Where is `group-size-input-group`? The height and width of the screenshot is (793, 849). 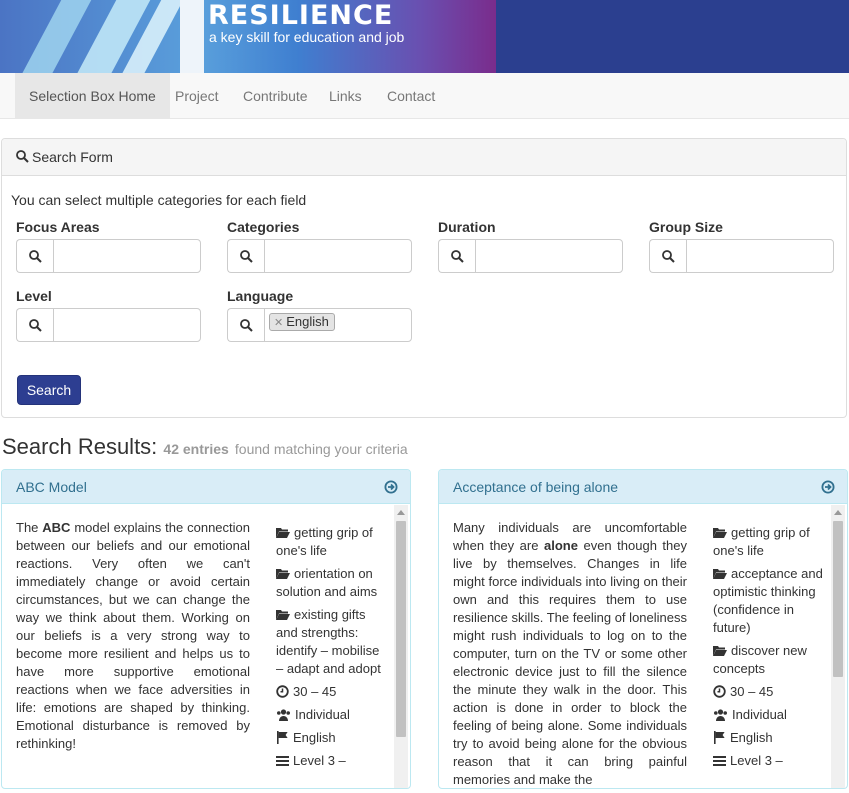
group-size-input-group is located at coordinates (741, 256).